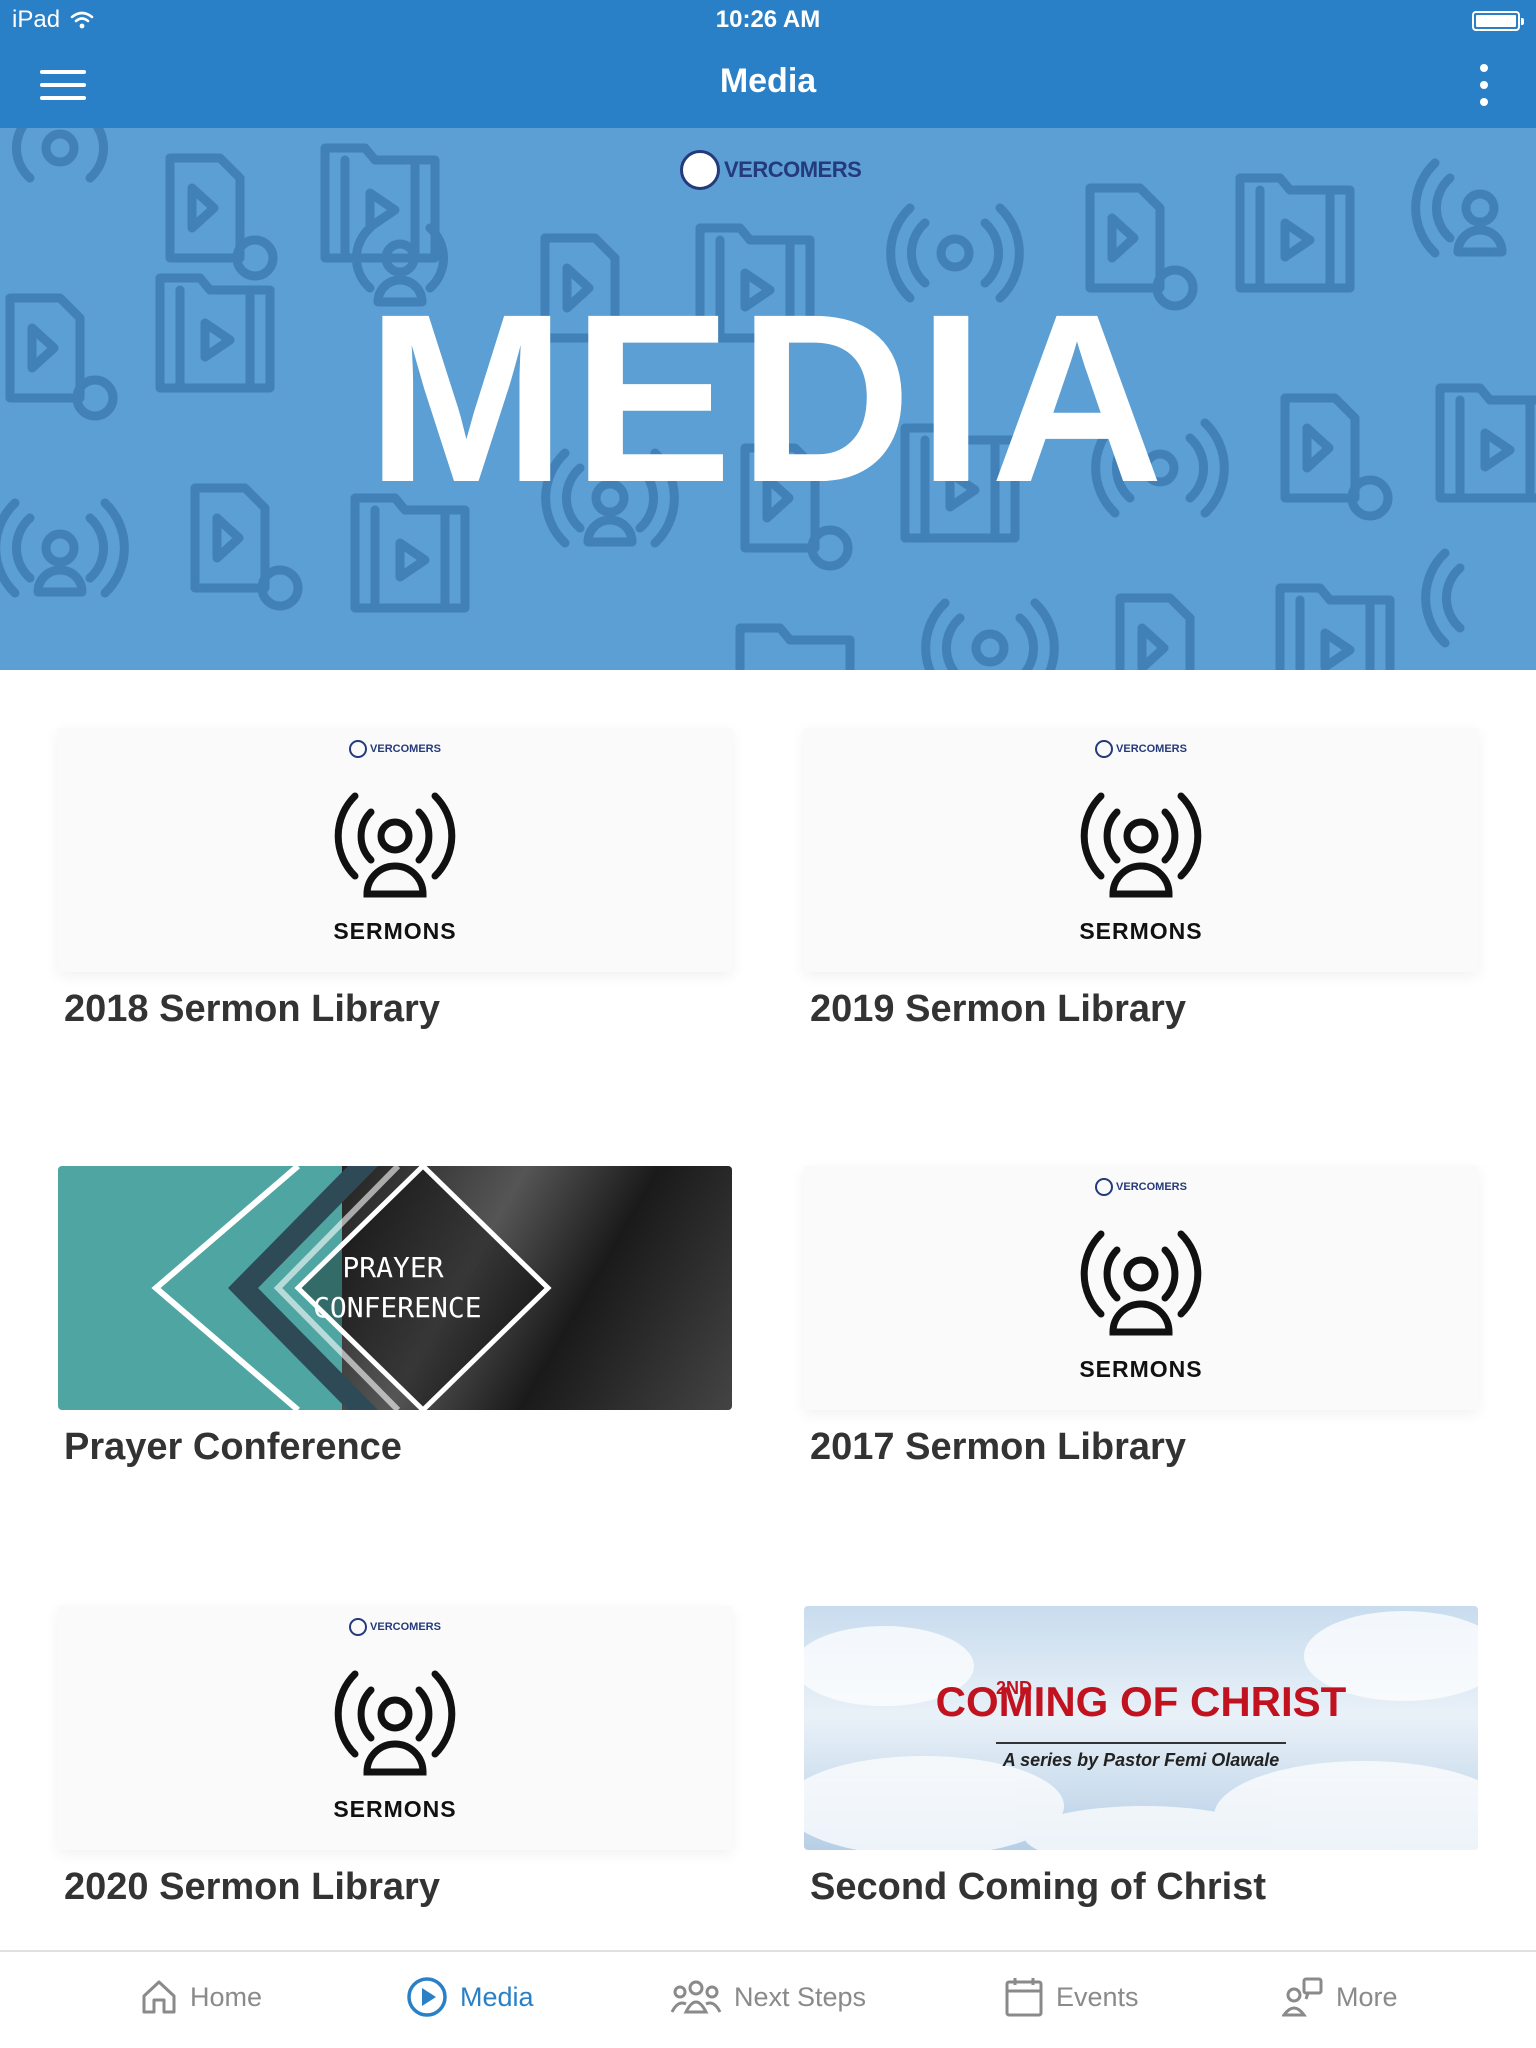 The height and width of the screenshot is (2048, 1536). Describe the element at coordinates (768, 81) in the screenshot. I see `page-title: Media` at that location.